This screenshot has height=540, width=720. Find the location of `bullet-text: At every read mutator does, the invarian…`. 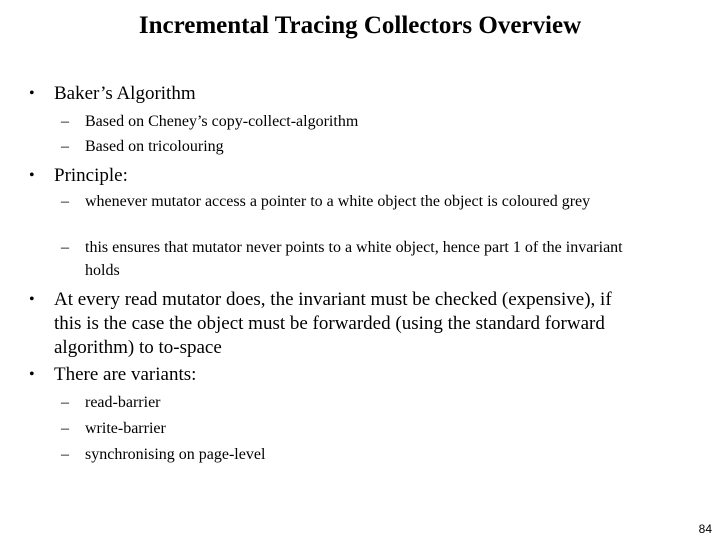

bullet-text: At every read mutator does, the invarian… is located at coordinates (333, 323).